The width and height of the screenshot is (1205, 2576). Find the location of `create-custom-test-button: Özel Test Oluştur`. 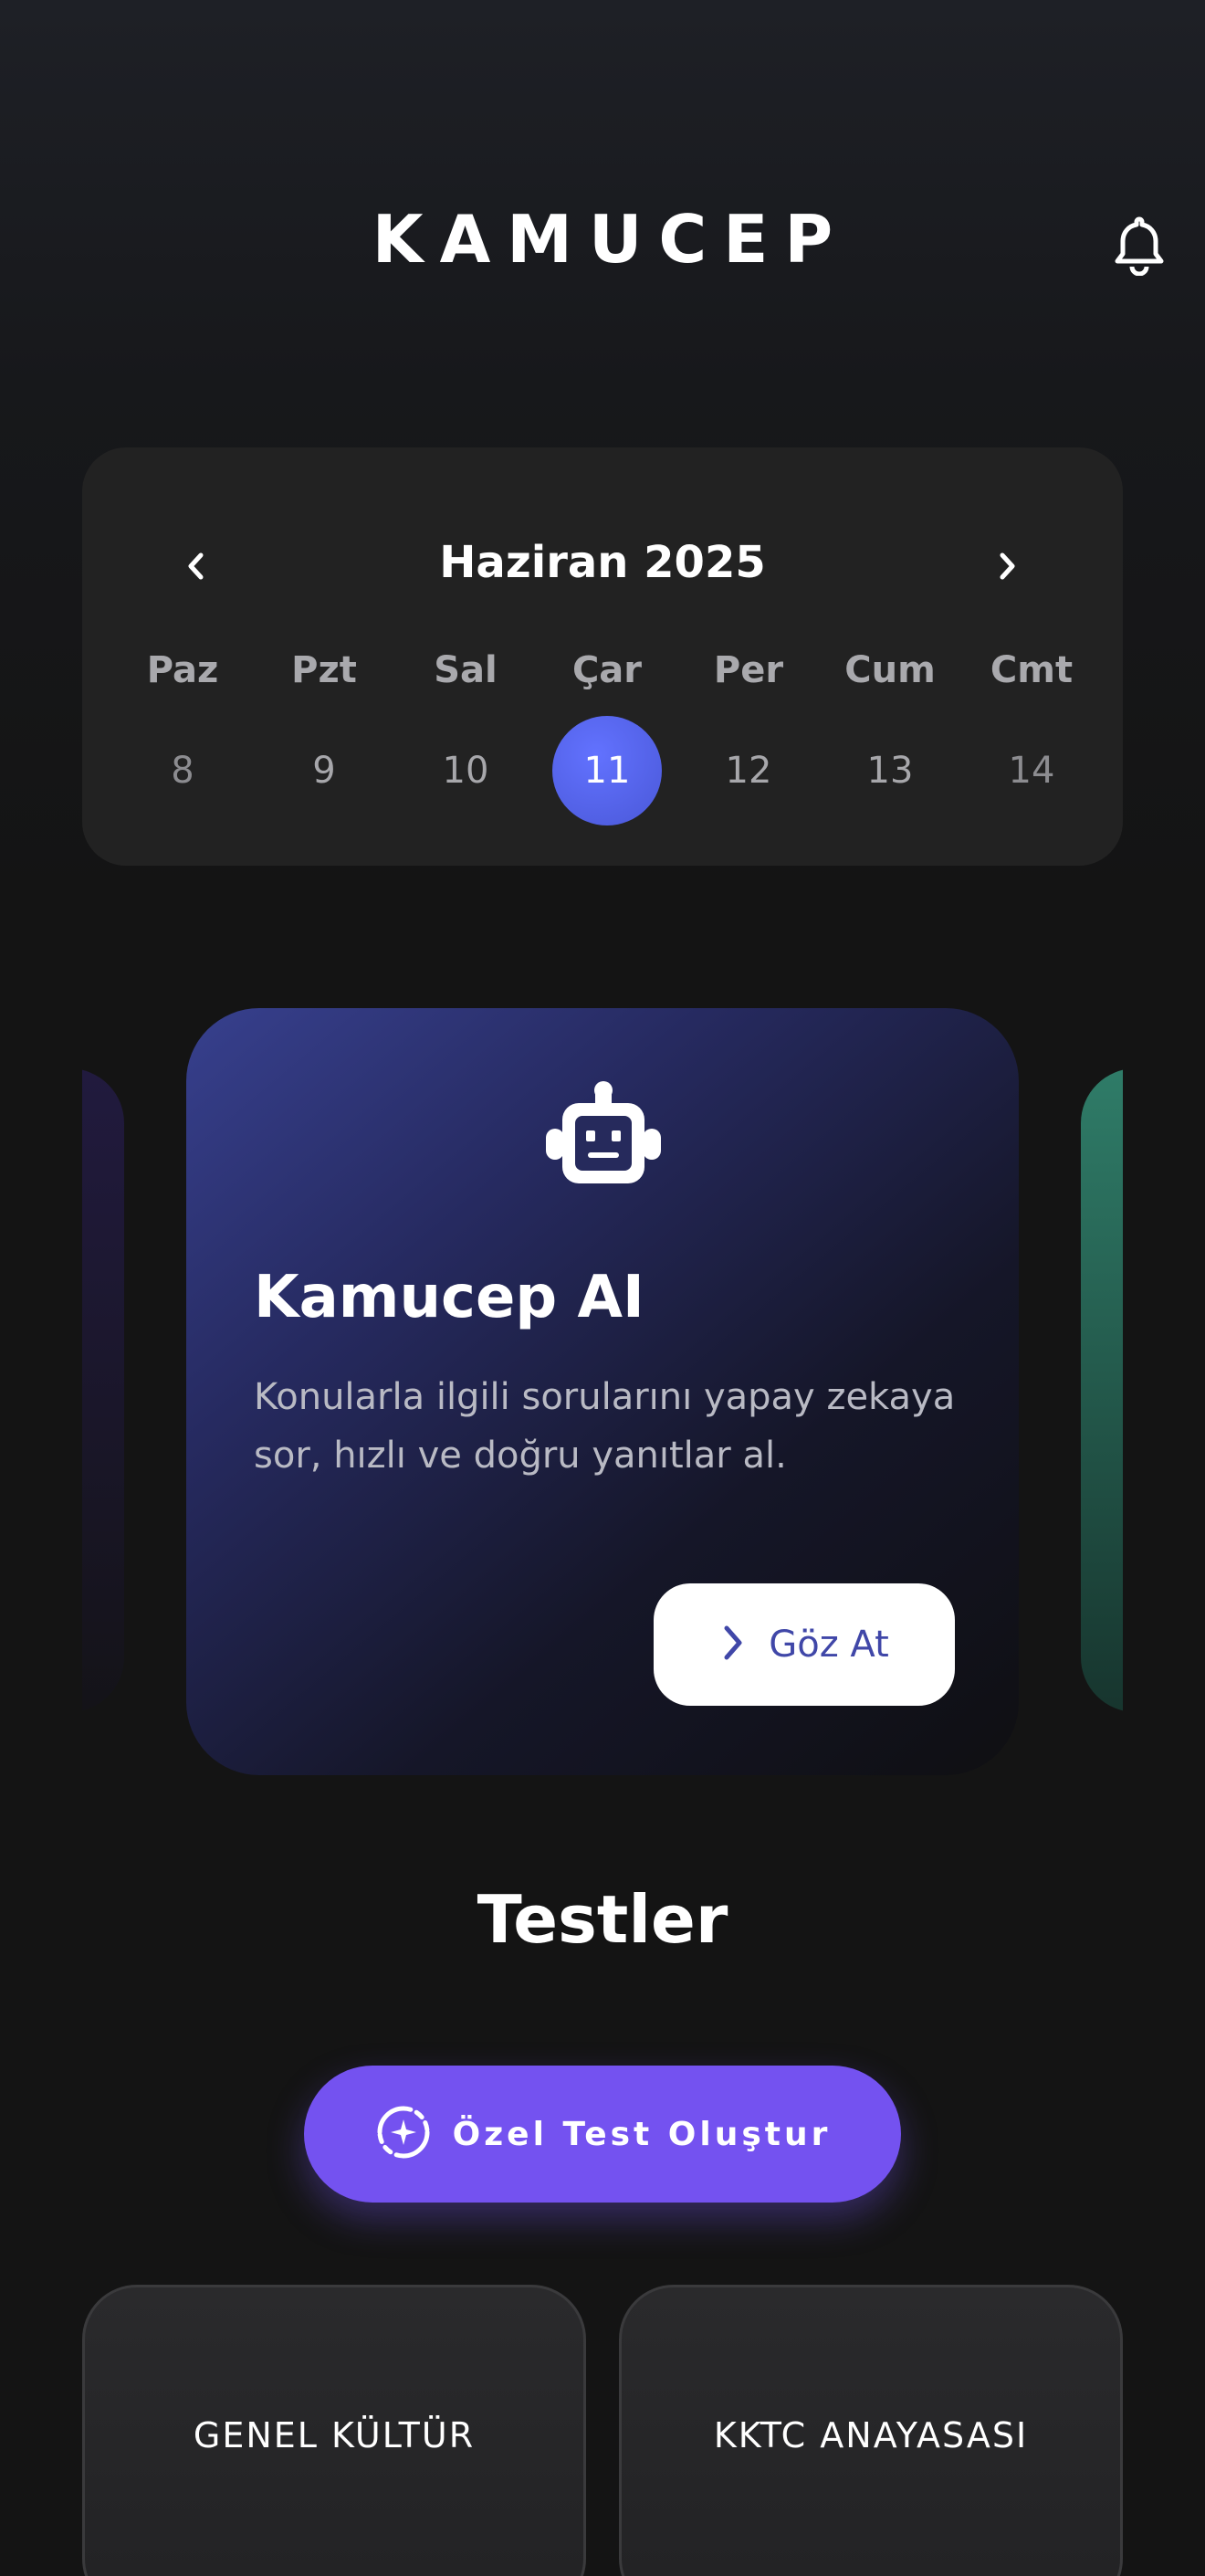

create-custom-test-button: Özel Test Oluştur is located at coordinates (603, 2134).